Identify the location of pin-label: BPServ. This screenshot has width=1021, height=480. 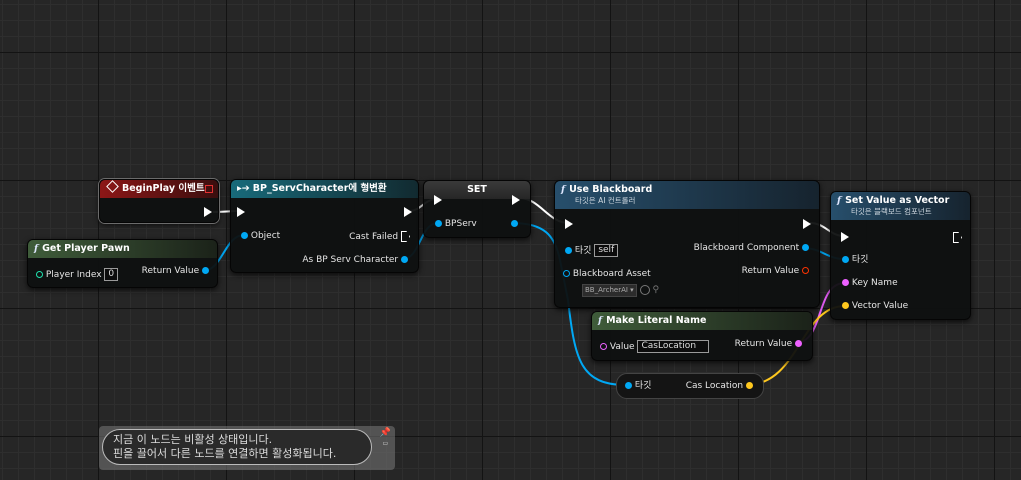
(460, 224).